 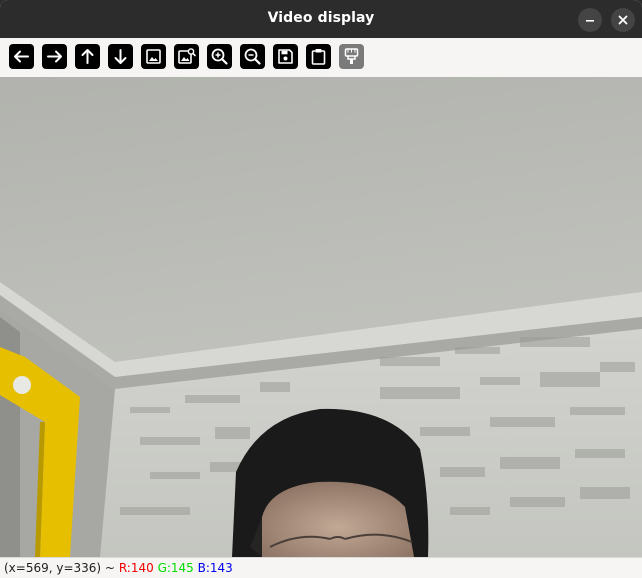 What do you see at coordinates (321, 567) in the screenshot?
I see `status-bar: (x=569, y=336) ~ R:140 G:145 B:143` at bounding box center [321, 567].